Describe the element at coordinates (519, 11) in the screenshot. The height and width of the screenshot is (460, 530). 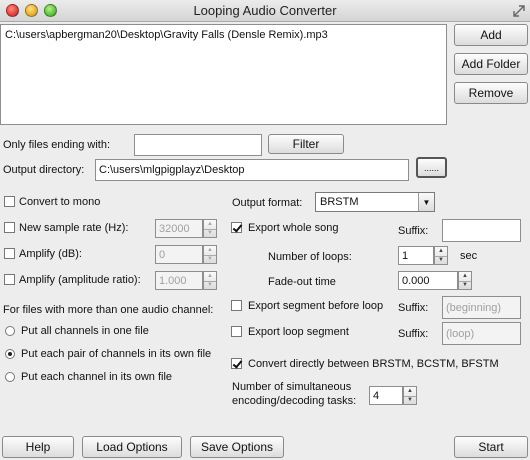
I see `fullscreen-icon` at that location.